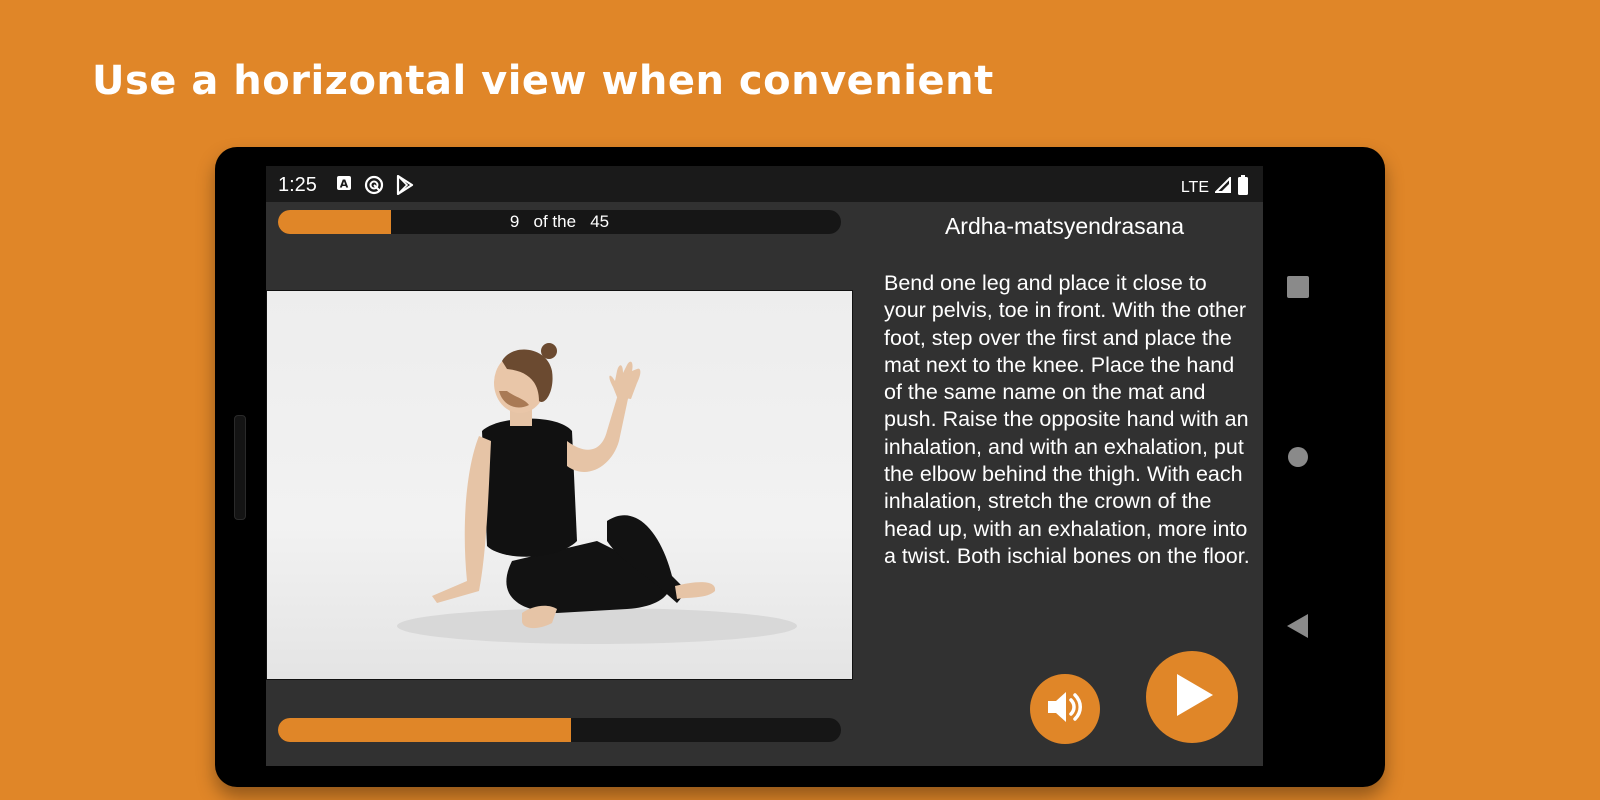 The image size is (1600, 800). I want to click on system-nav-bar, so click(1324, 466).